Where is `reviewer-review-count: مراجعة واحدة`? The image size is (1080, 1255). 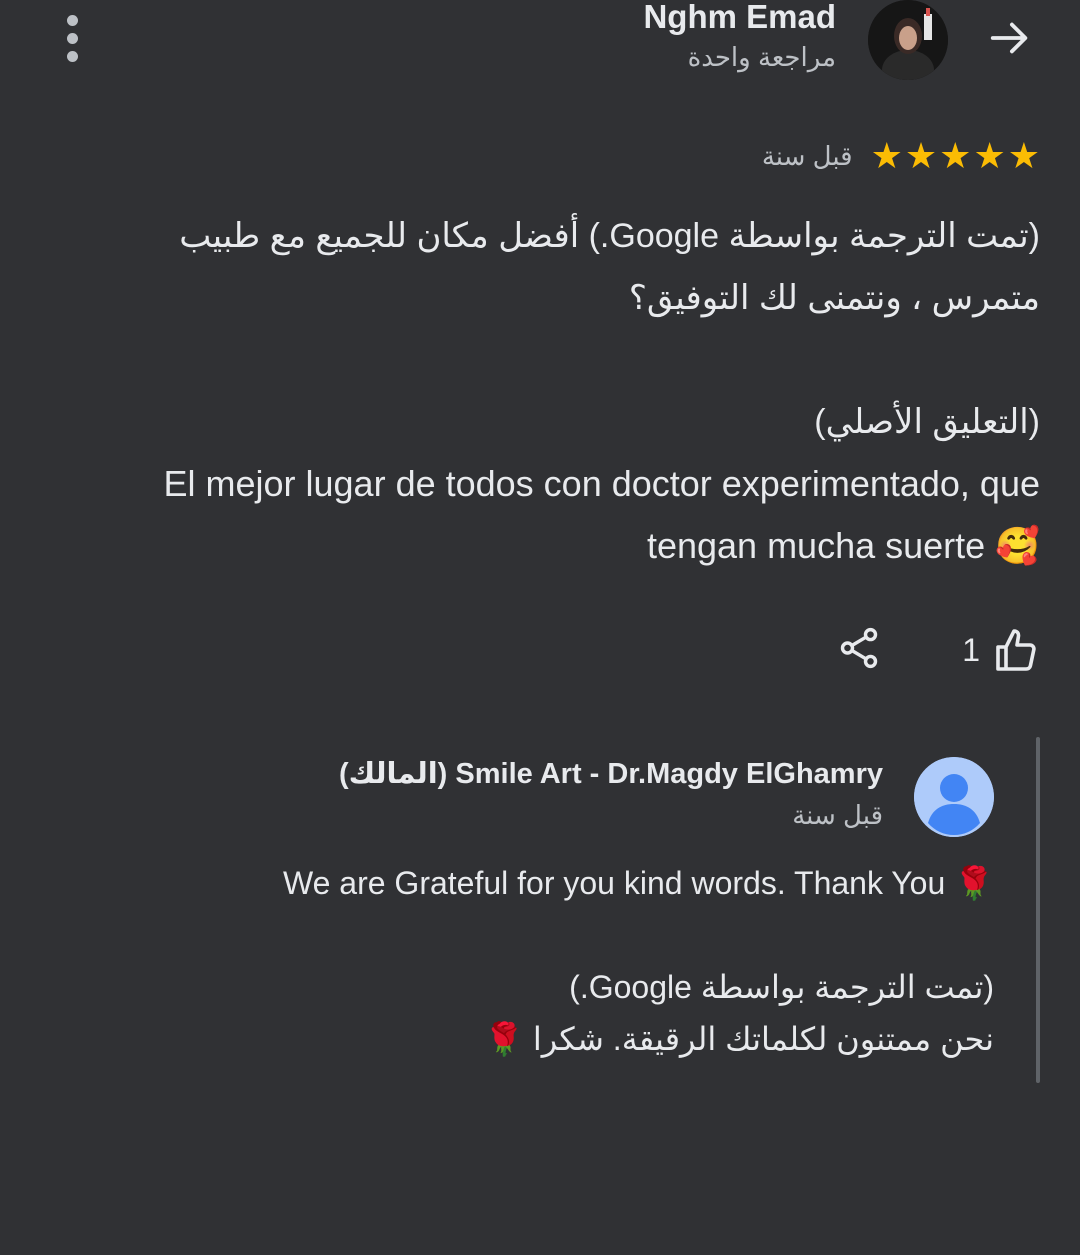
reviewer-review-count: مراجعة واحدة is located at coordinates (761, 57).